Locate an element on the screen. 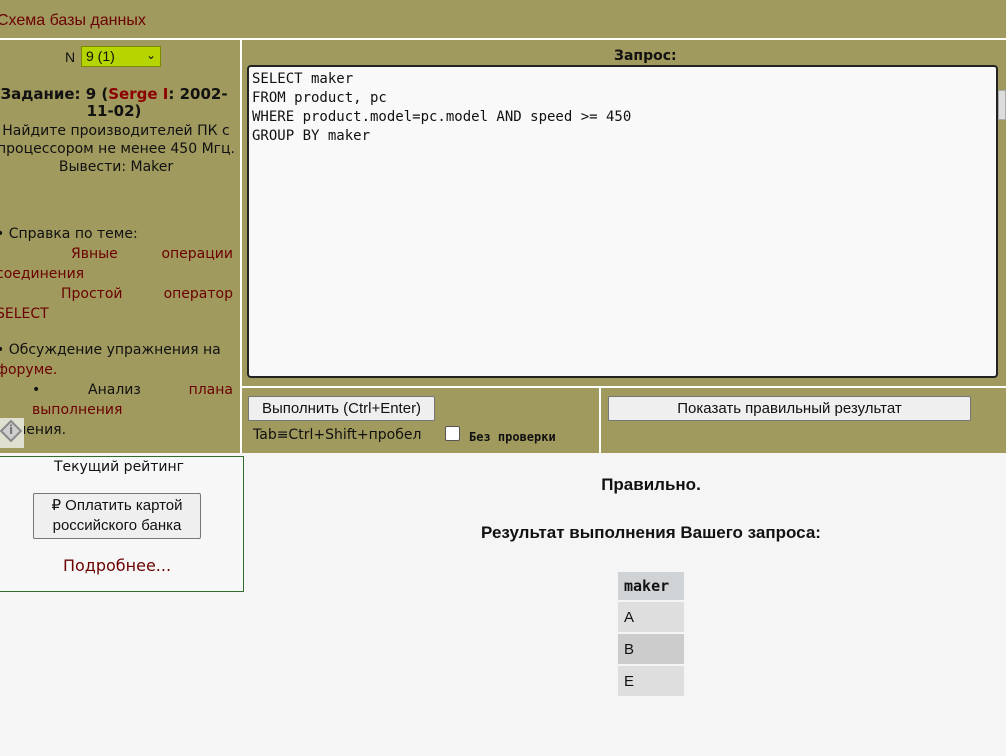 The height and width of the screenshot is (756, 1006). task-prefix: Задание: 9 ( is located at coordinates (54, 94).